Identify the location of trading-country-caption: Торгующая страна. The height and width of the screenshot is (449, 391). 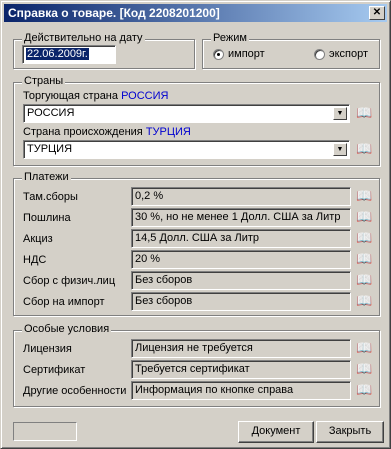
(71, 96).